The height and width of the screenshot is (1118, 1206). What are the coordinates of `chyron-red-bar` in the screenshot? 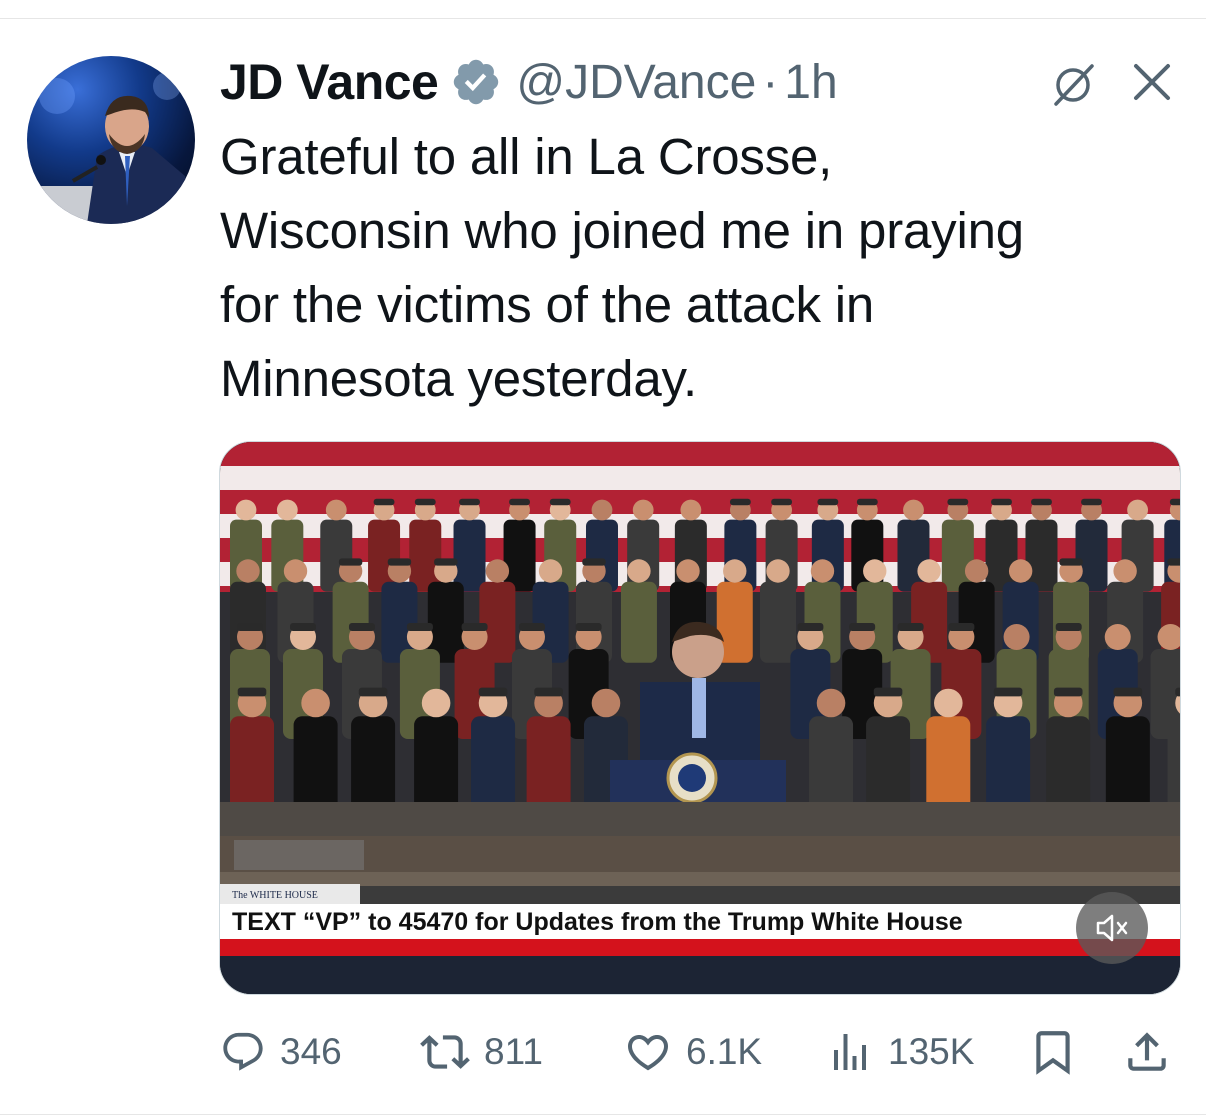 It's located at (700, 947).